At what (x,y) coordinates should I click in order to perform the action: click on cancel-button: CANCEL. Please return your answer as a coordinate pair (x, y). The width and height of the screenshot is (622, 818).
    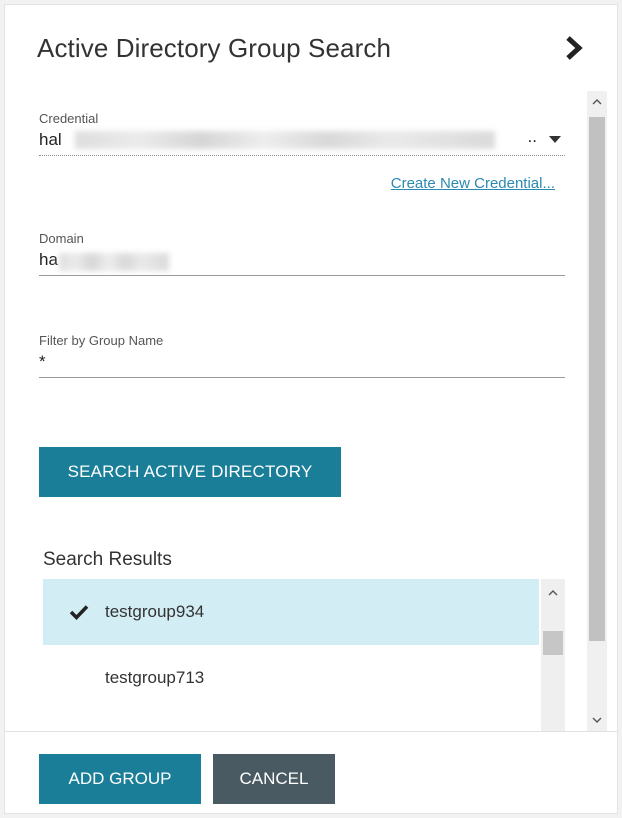
    Looking at the image, I should click on (274, 779).